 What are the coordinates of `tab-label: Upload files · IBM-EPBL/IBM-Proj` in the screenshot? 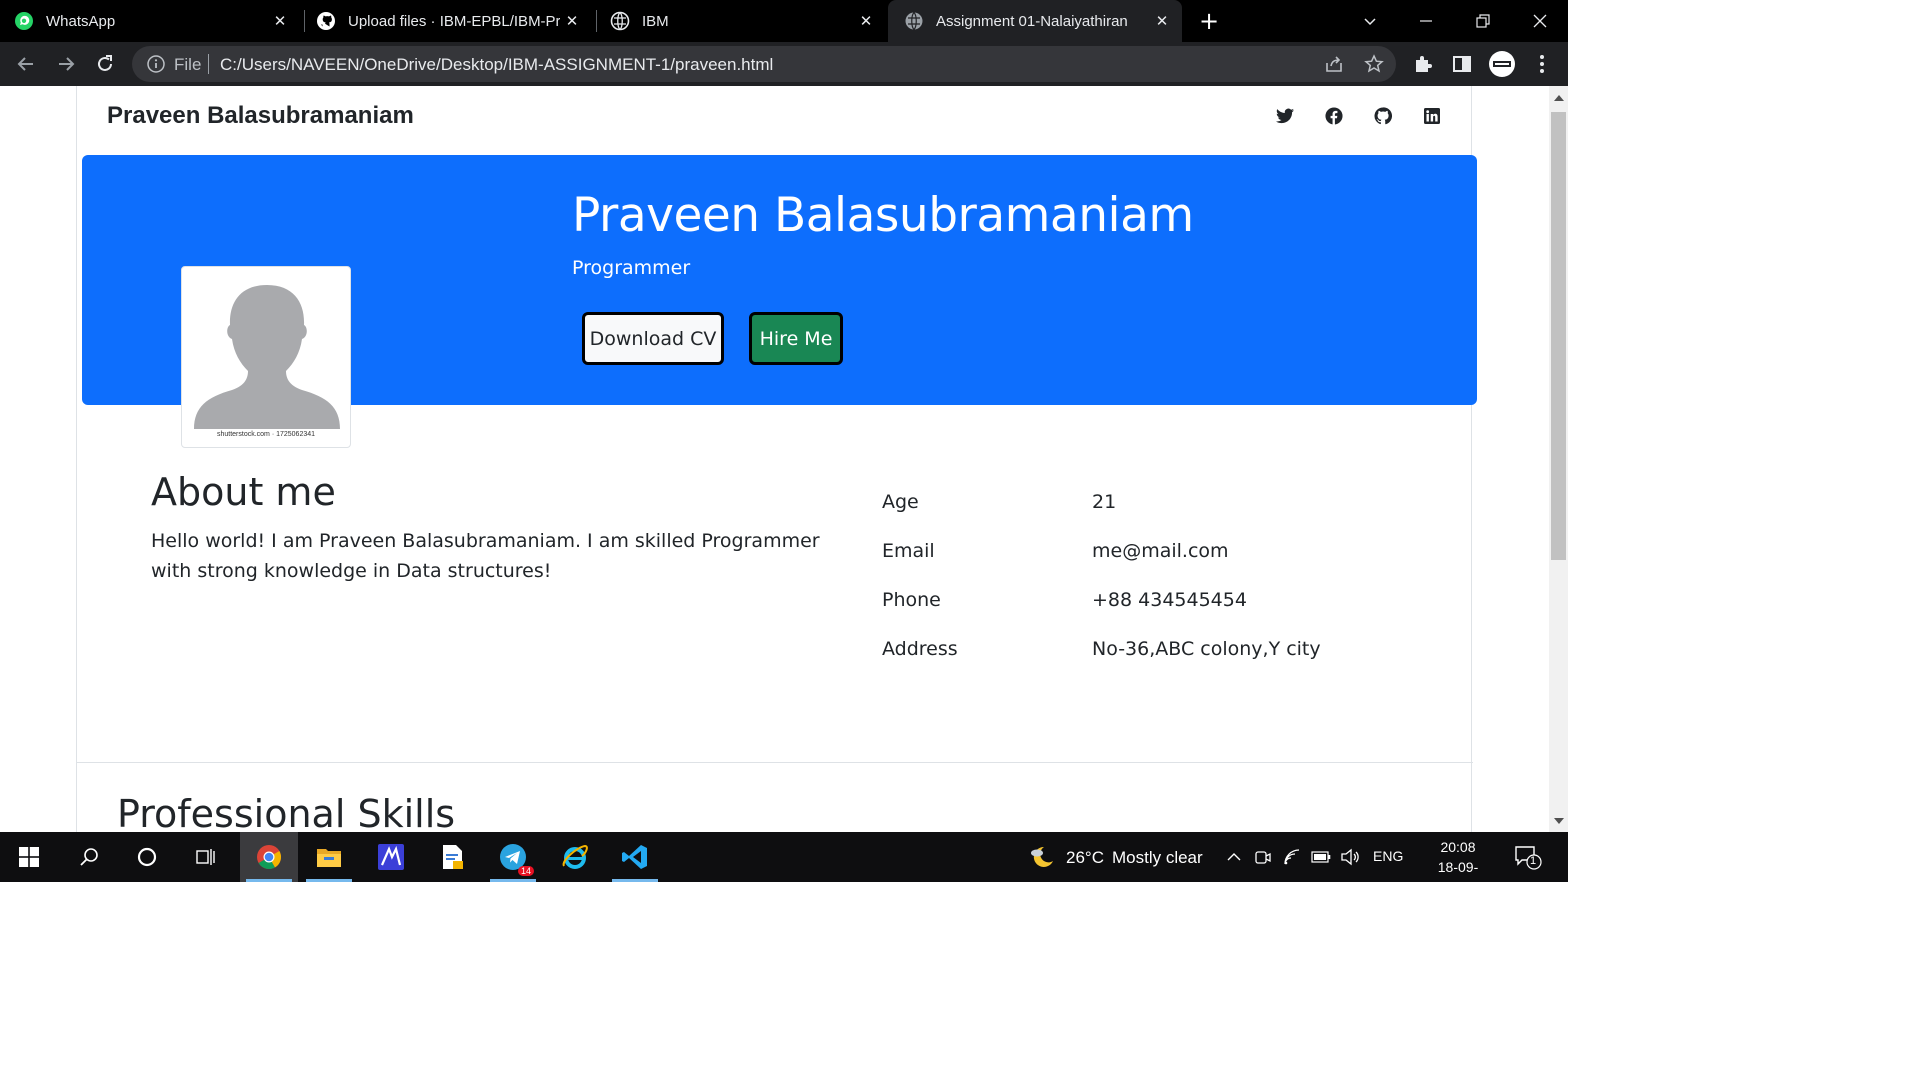 It's located at (454, 21).